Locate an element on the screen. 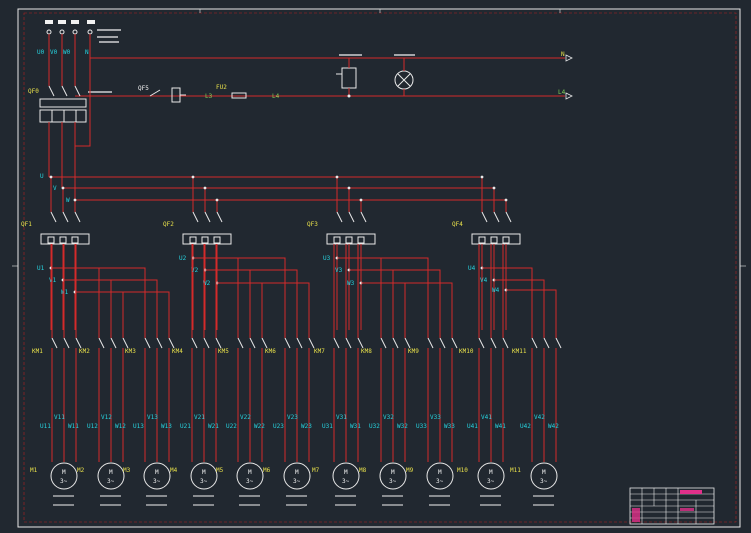  motor-id-m4: M4 is located at coordinates (174, 470).